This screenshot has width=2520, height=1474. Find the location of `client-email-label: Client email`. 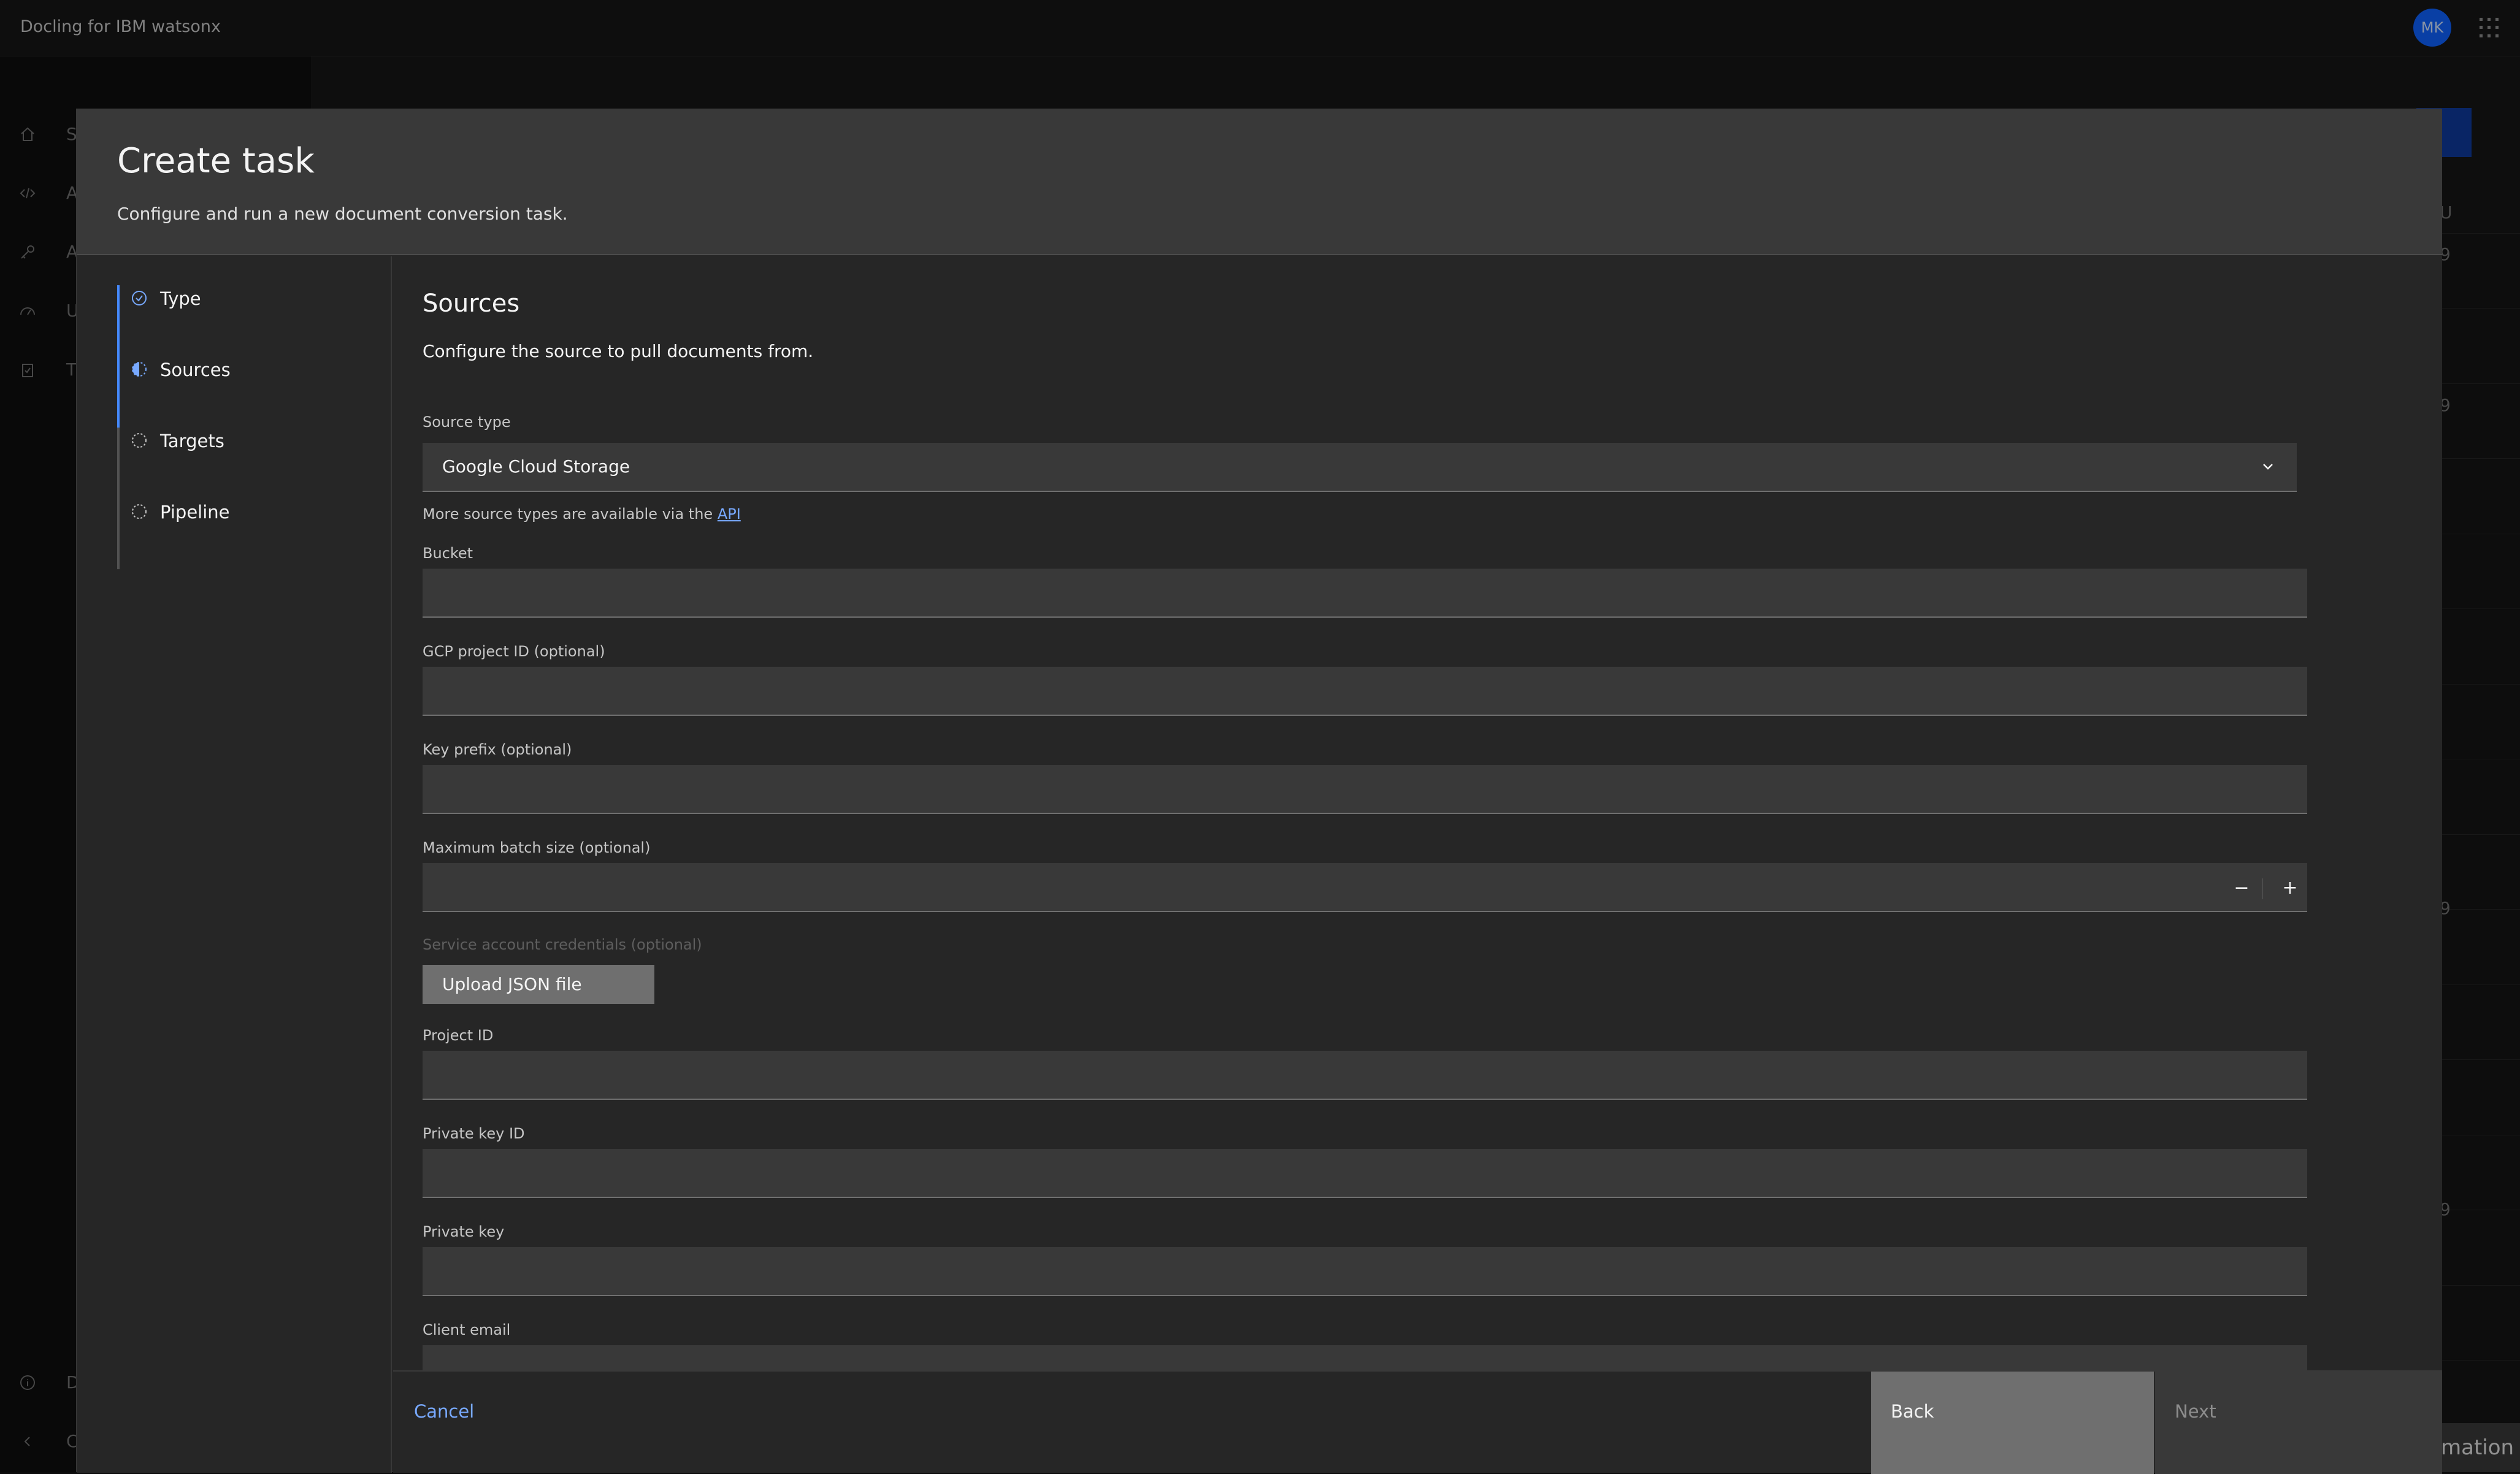

client-email-label: Client email is located at coordinates (467, 1329).